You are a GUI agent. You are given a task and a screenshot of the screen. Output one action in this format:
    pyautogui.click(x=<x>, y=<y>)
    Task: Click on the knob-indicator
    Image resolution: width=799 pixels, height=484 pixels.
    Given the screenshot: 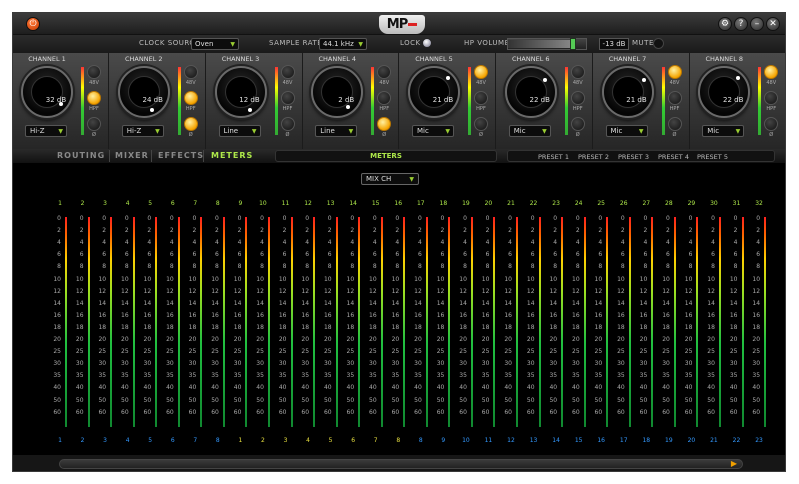 What is the action you would take?
    pyautogui.click(x=544, y=80)
    